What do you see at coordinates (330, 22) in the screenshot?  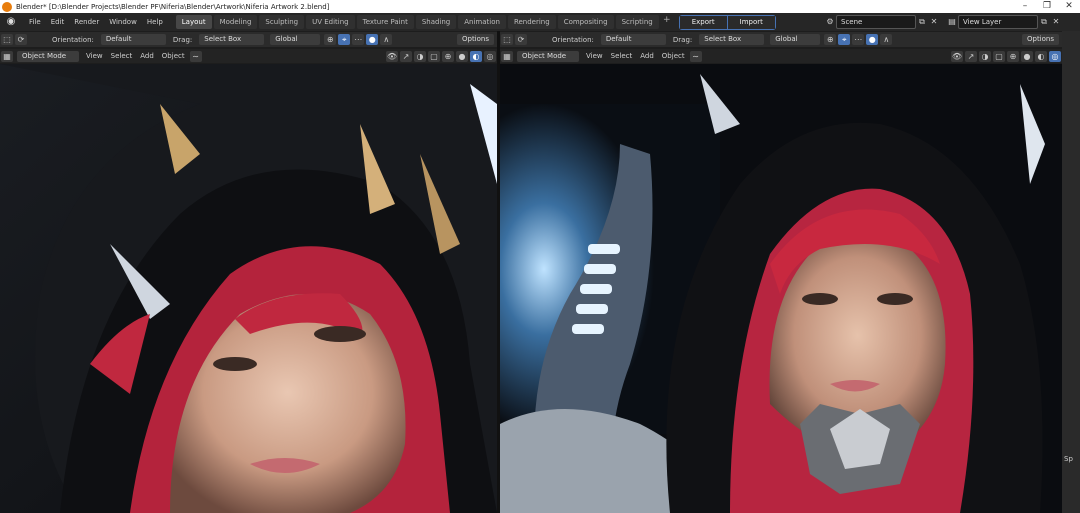 I see `tab-uv-editing: UV Editing` at bounding box center [330, 22].